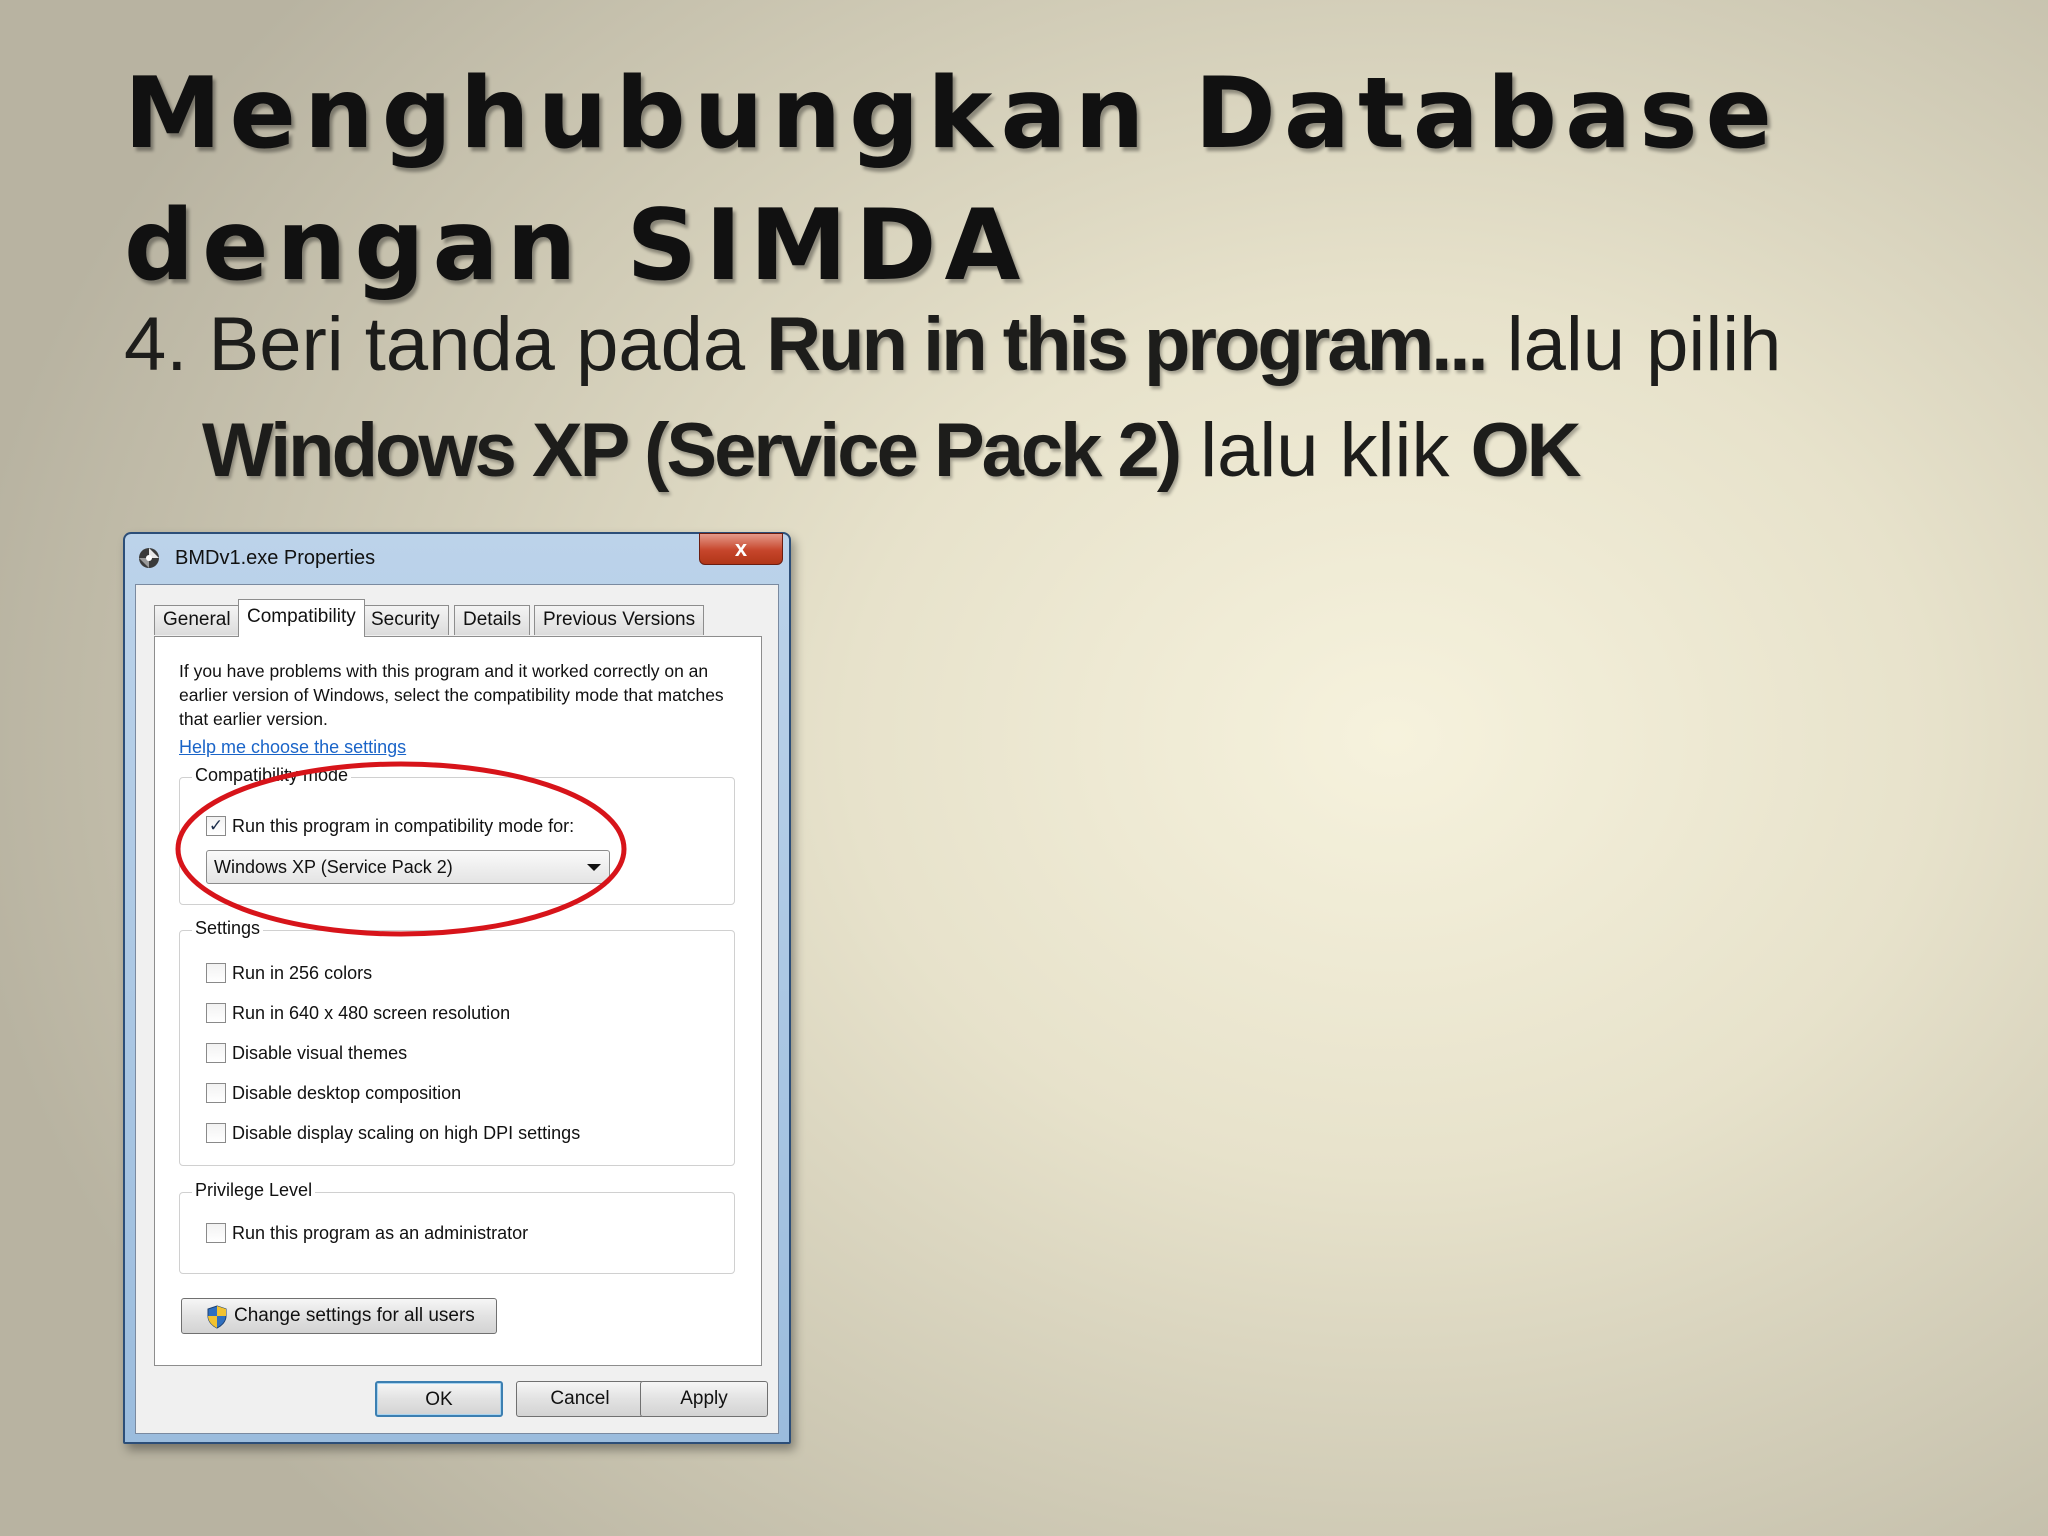  Describe the element at coordinates (302, 972) in the screenshot. I see `setting-256-colors-label: Run in 256 colors` at that location.